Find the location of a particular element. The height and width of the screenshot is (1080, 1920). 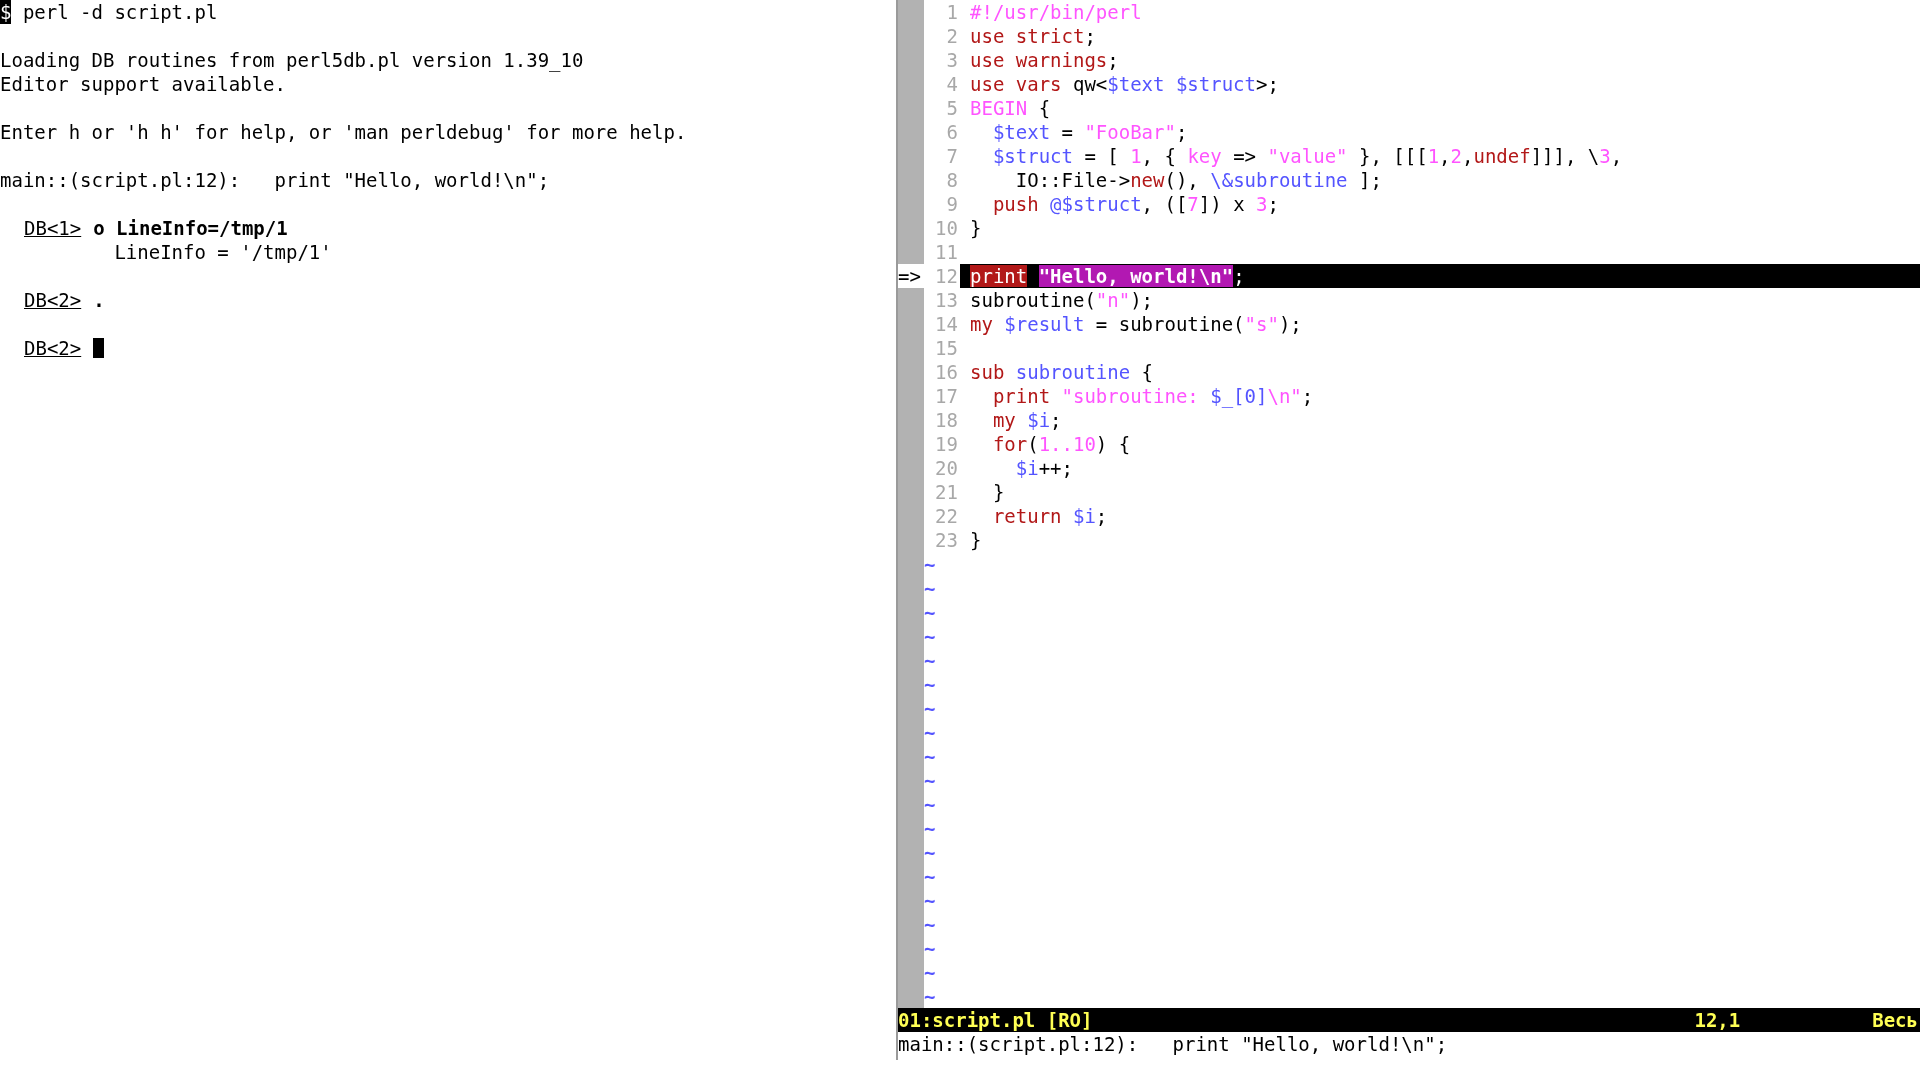

code-line: $text = "FooBar"; is located at coordinates (1089, 132).